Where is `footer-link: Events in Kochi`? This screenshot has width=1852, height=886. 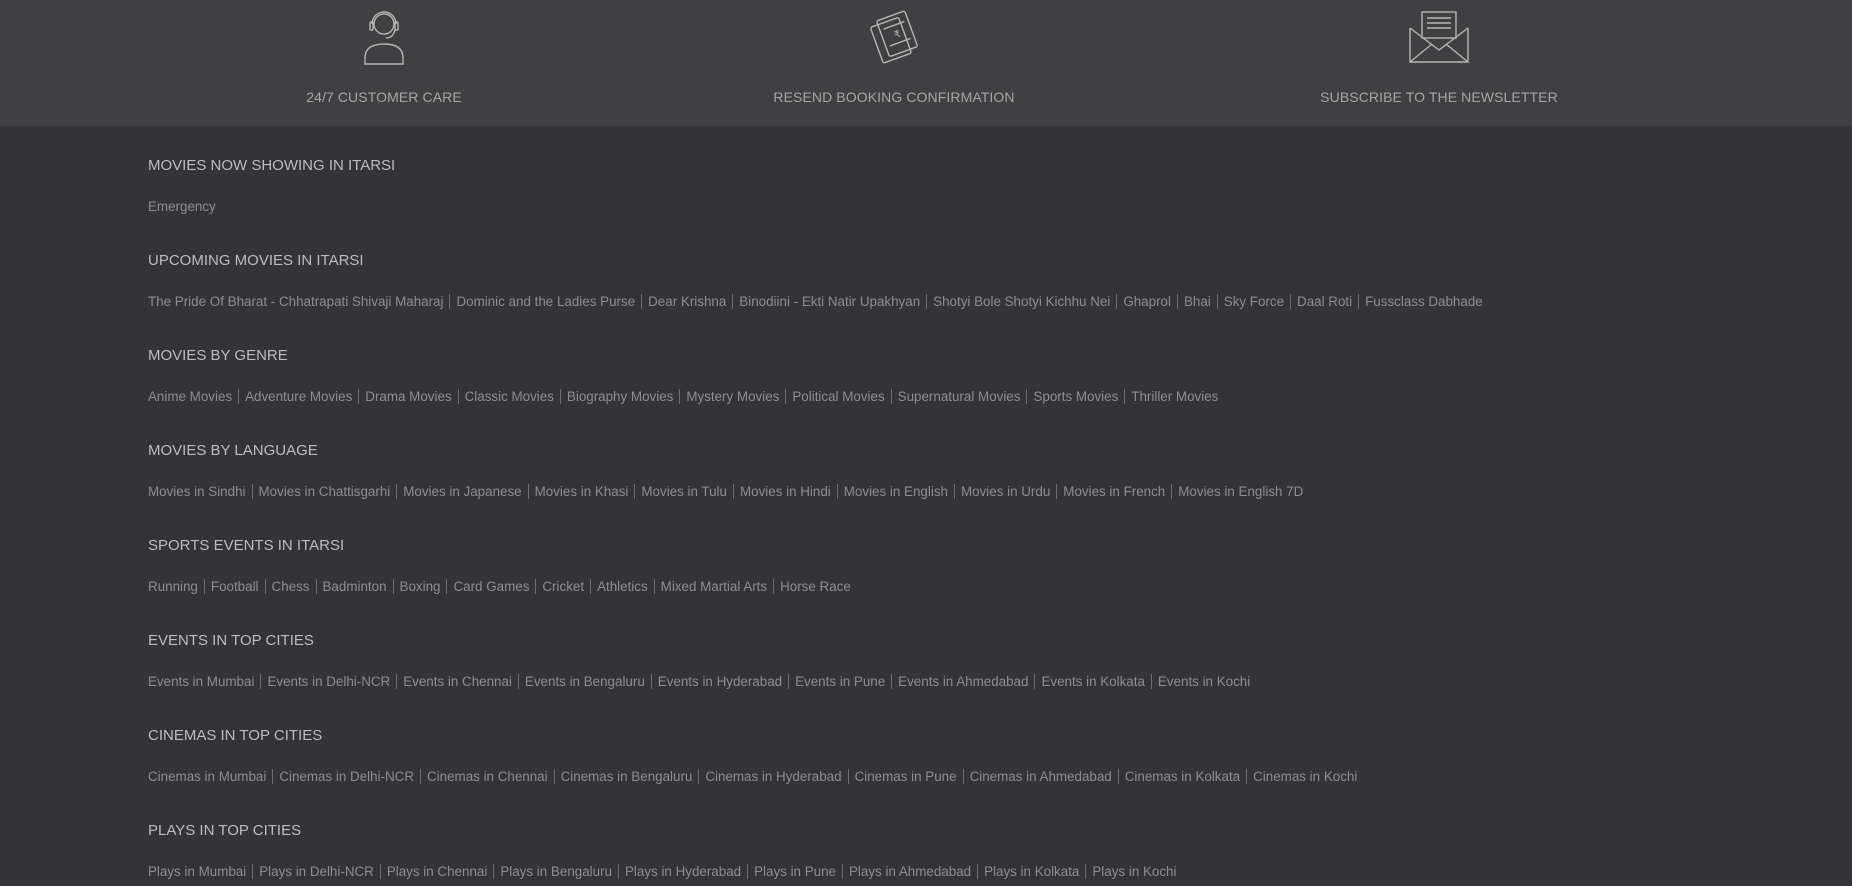 footer-link: Events in Kochi is located at coordinates (1203, 681).